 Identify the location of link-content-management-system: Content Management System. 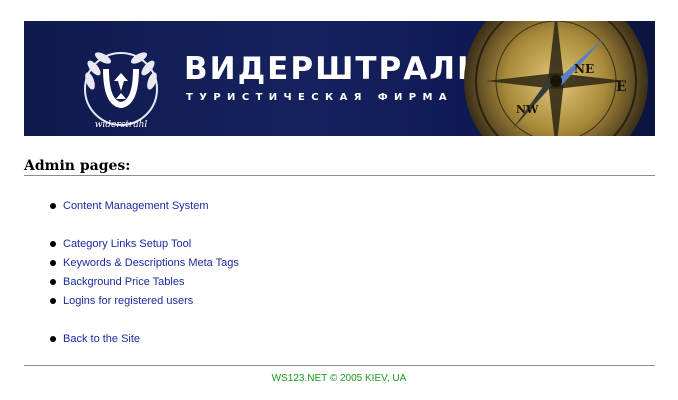
(136, 206).